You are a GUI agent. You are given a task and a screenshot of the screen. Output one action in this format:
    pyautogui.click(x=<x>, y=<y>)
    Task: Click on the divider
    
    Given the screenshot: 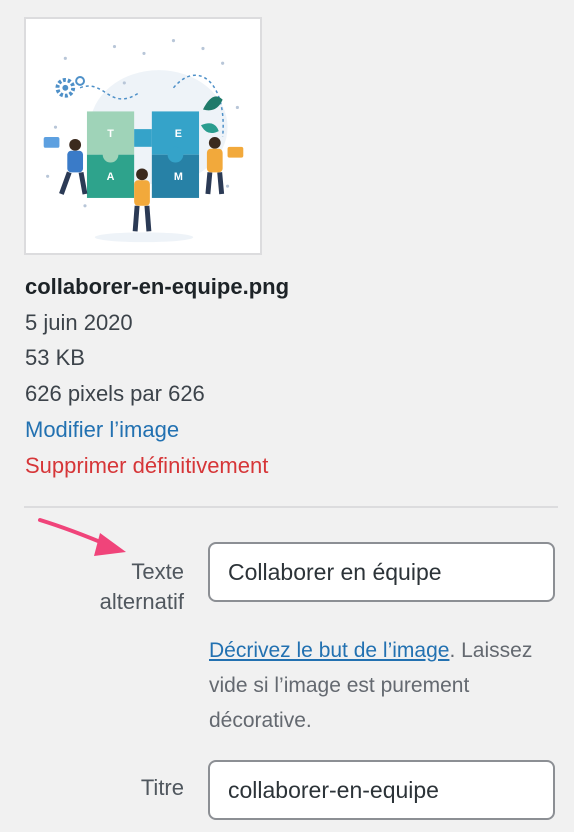 What is the action you would take?
    pyautogui.click(x=291, y=507)
    